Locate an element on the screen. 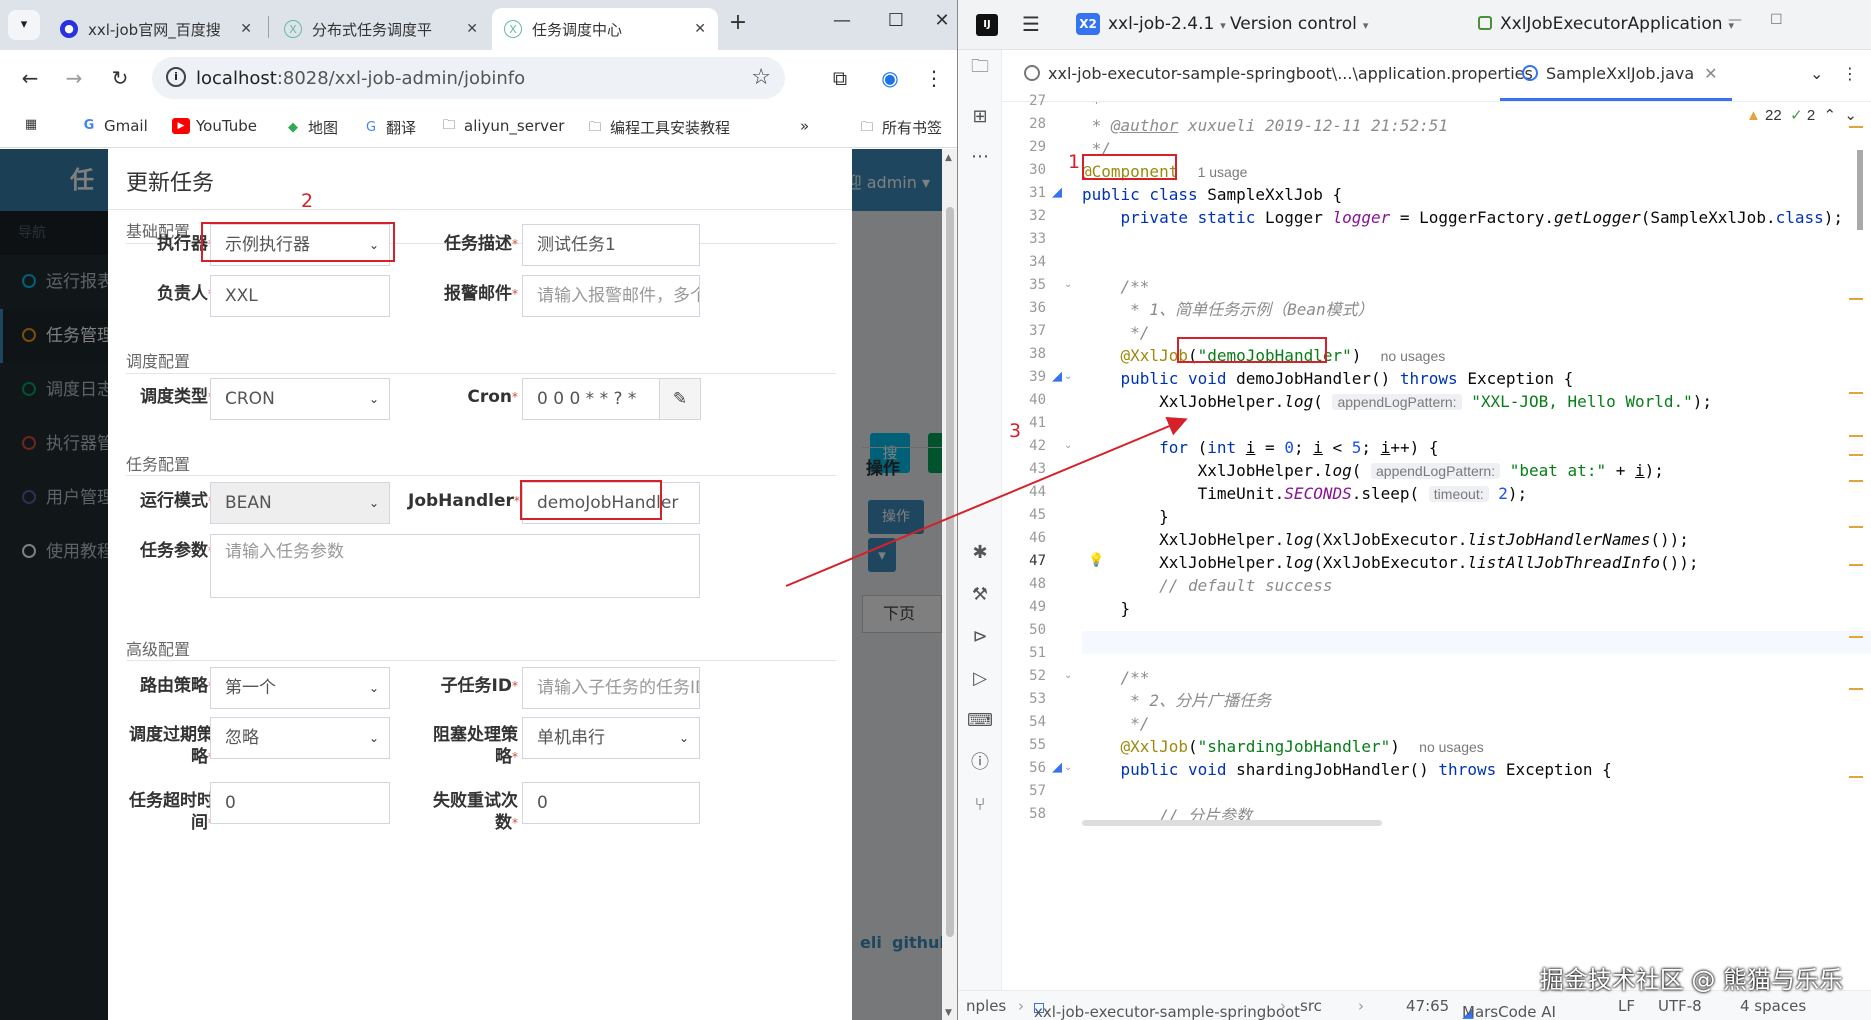 The image size is (1871, 1020). browser-scrollbar: ▲ ▼ is located at coordinates (949, 584).